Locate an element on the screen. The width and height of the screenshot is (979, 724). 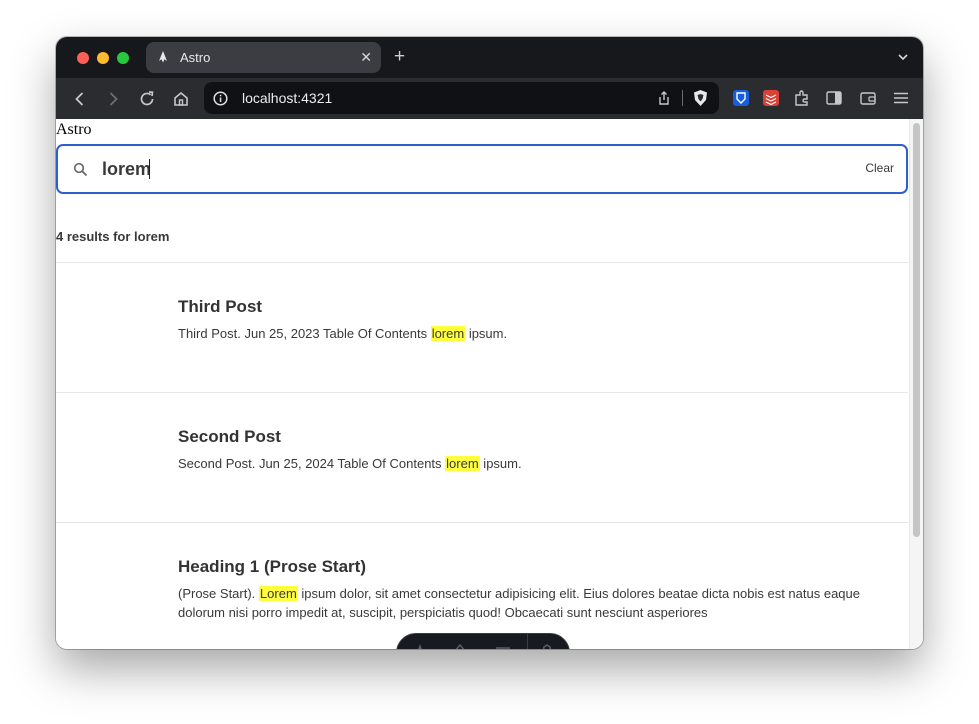
extensions-icon is located at coordinates (802, 98).